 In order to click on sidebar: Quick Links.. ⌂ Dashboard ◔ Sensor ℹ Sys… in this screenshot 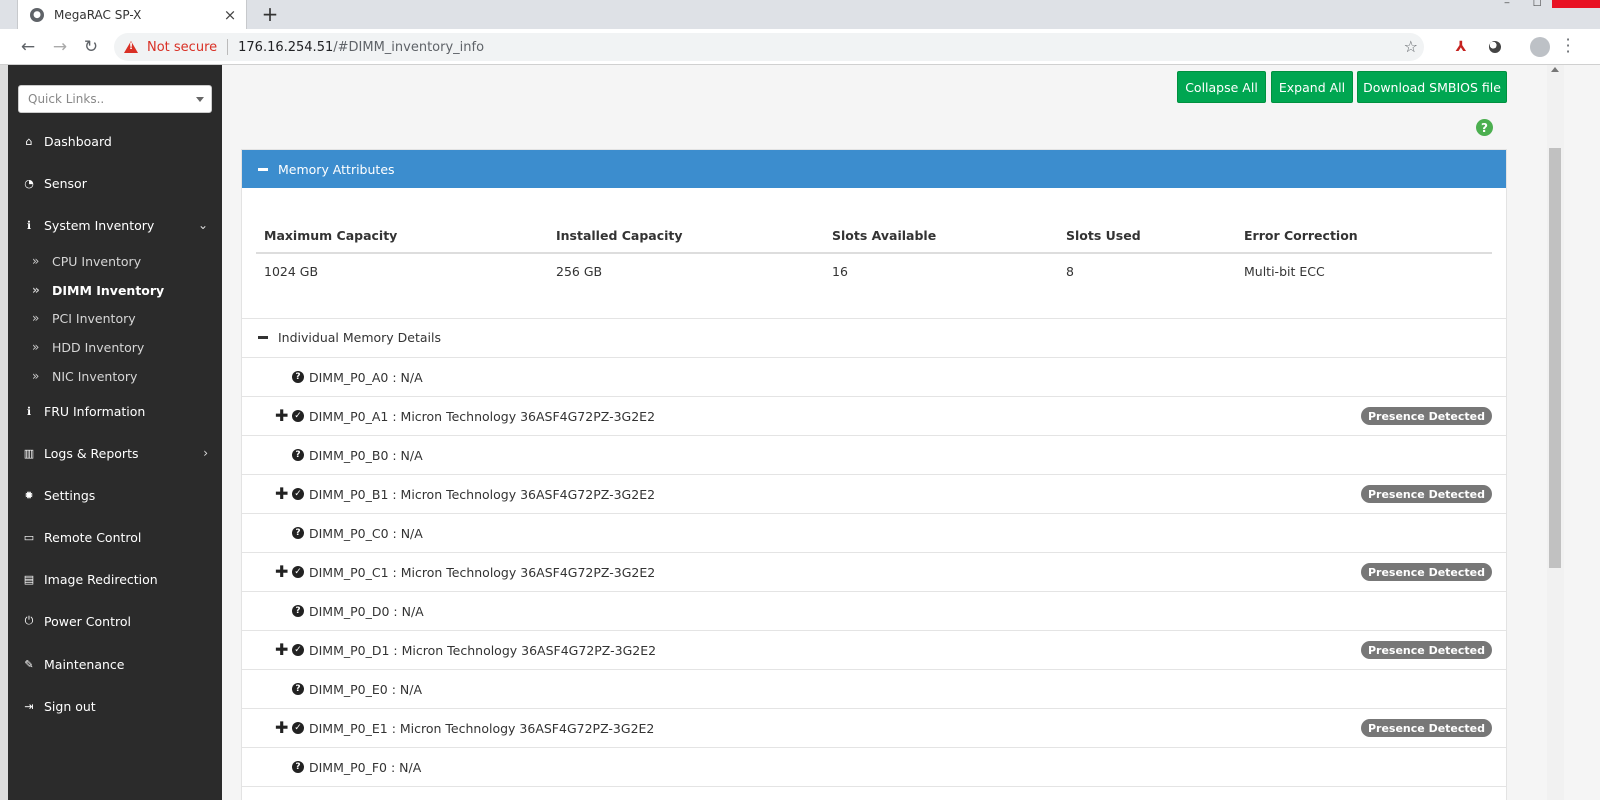, I will do `click(115, 432)`.